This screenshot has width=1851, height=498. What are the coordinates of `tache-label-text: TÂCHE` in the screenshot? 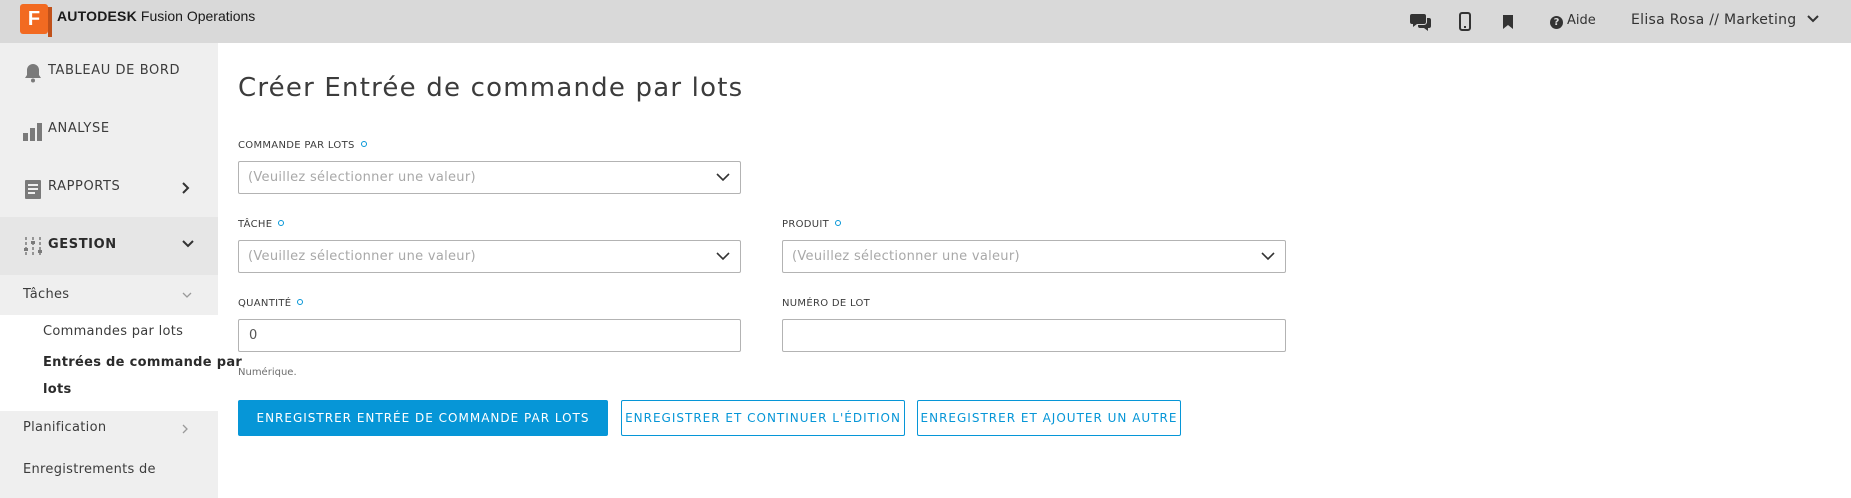 It's located at (255, 224).